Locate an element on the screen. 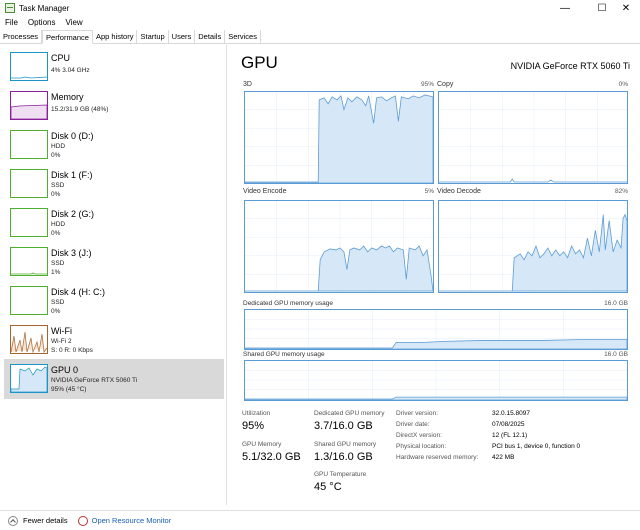 This screenshot has width=640, height=530. sidebar-item-sub: NVIDIA GeForce RTX 5060 Ti is located at coordinates (94, 380).